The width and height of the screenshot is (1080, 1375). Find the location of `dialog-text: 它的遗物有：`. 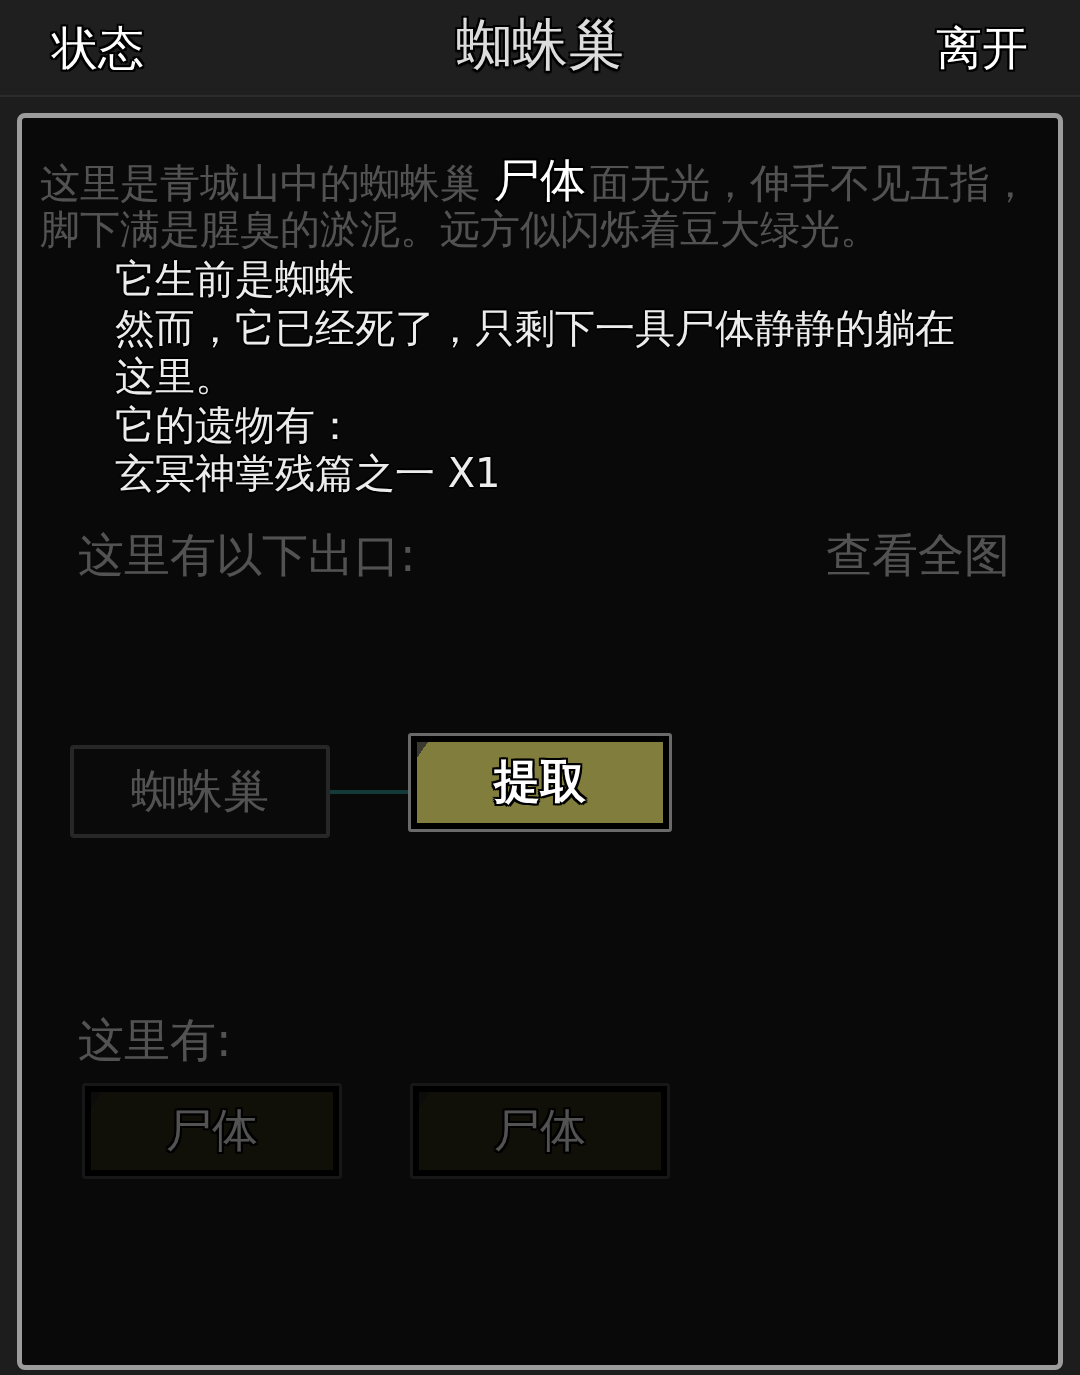

dialog-text: 它的遗物有： is located at coordinates (235, 424).